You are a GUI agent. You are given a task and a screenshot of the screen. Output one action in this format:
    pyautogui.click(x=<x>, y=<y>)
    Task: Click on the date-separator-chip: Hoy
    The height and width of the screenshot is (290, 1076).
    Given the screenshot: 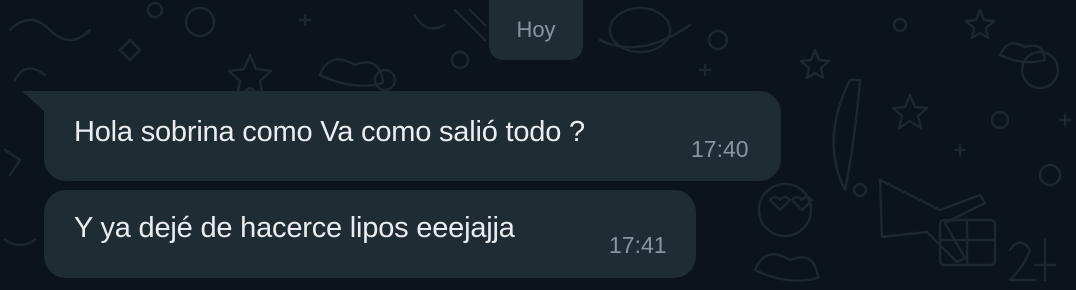 What is the action you would take?
    pyautogui.click(x=536, y=30)
    